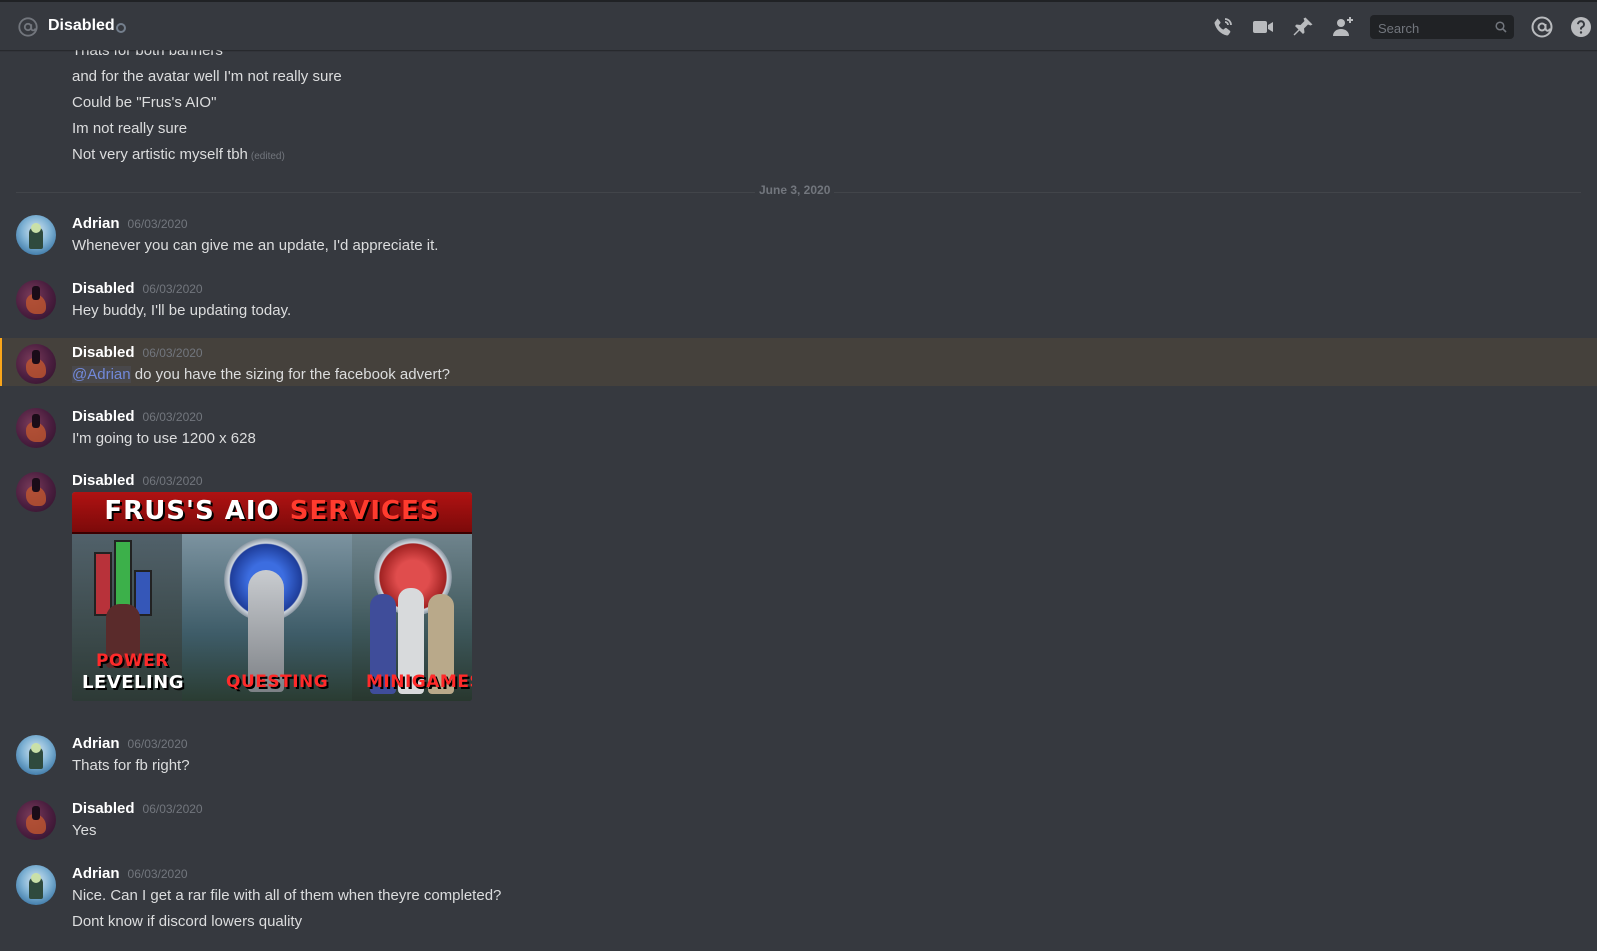  I want to click on call-icon, so click(1223, 27).